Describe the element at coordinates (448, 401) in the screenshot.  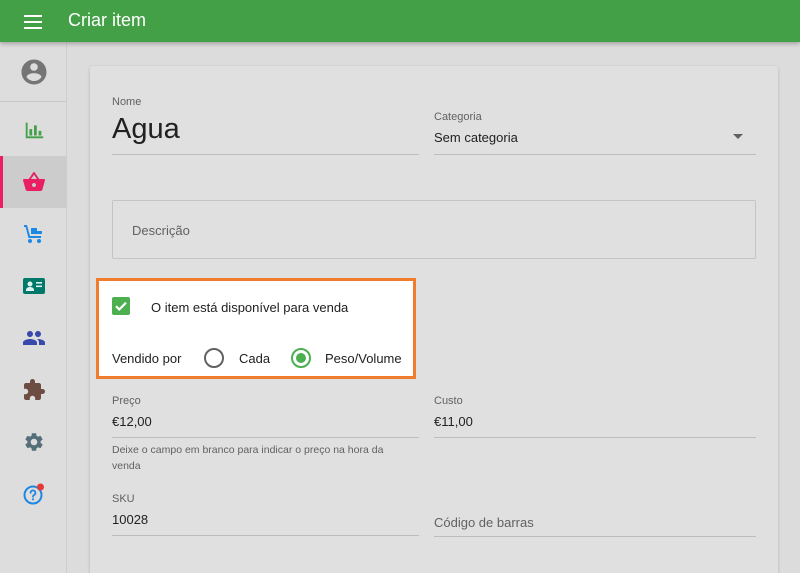
I see `cost-label: Custo` at that location.